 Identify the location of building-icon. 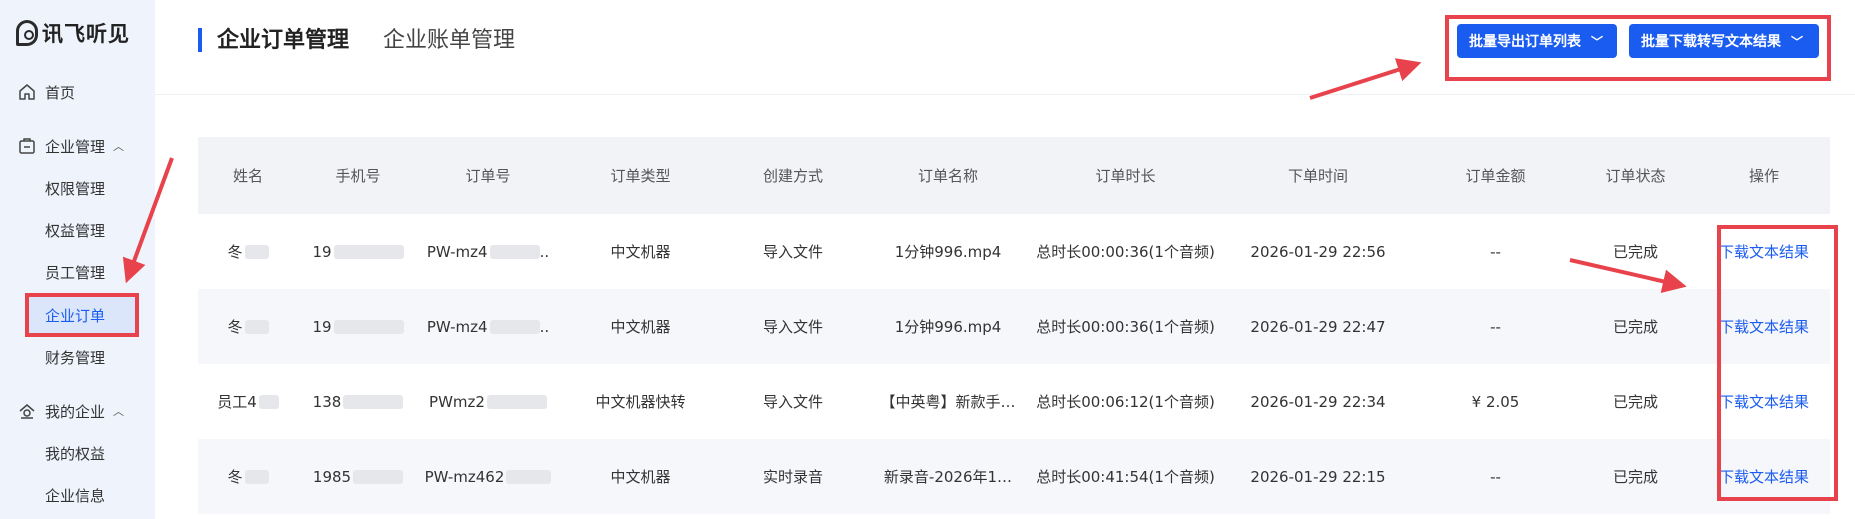
(27, 411).